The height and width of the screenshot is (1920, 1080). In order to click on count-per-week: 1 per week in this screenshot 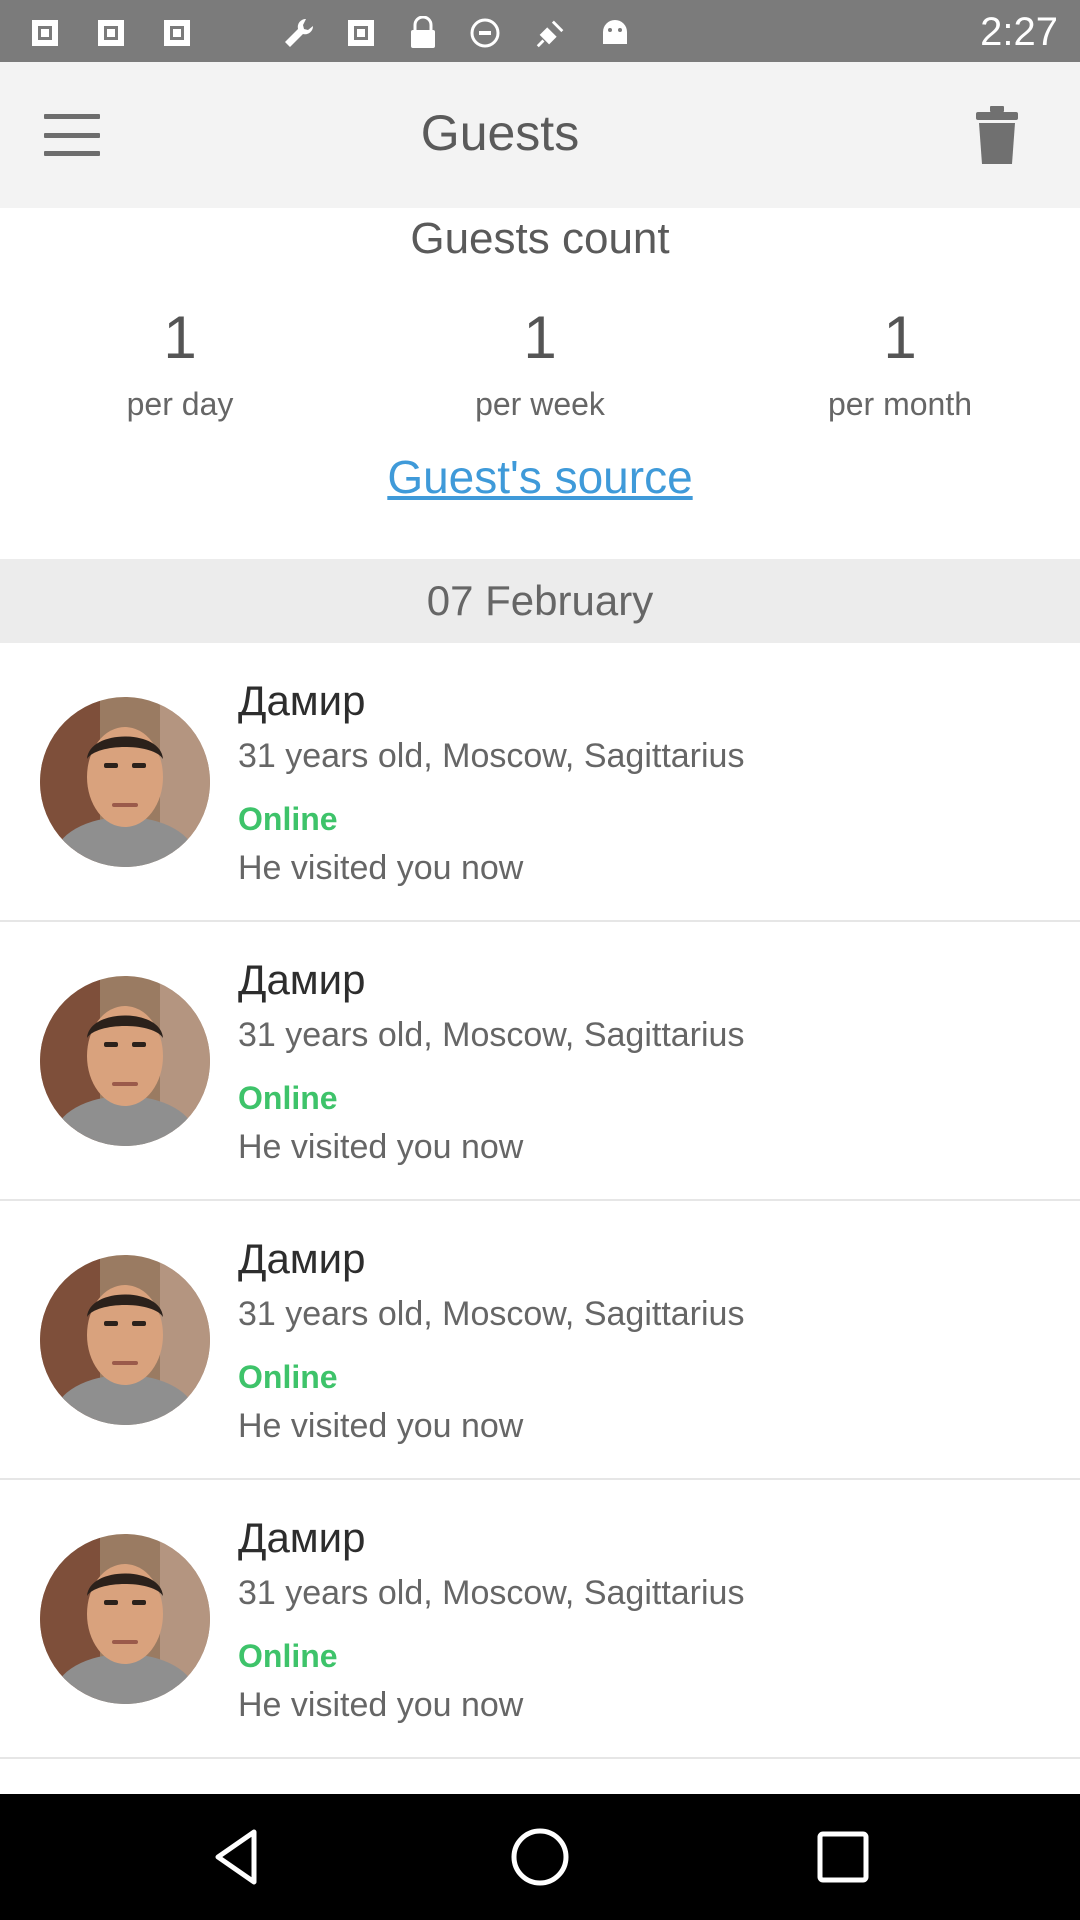, I will do `click(540, 366)`.